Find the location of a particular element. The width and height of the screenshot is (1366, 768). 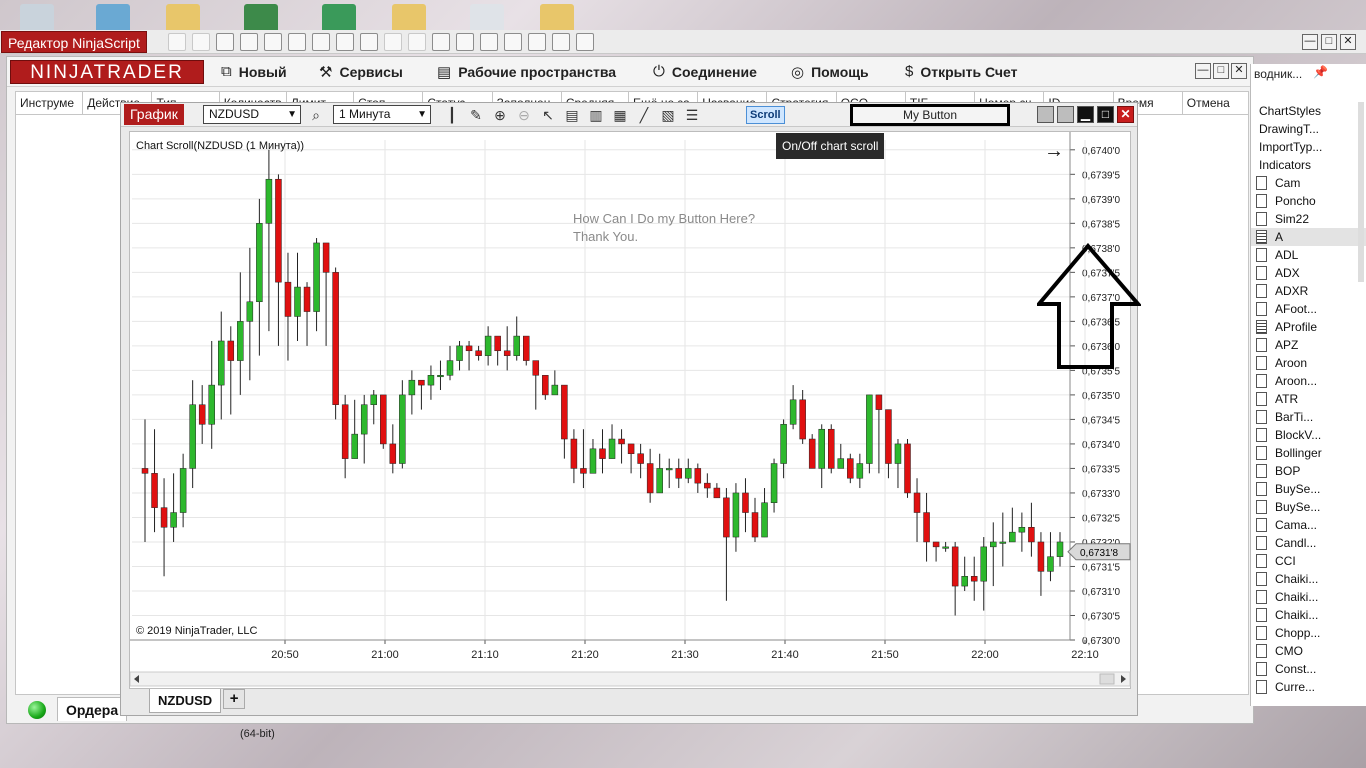

explorer-item: BOP is located at coordinates (1308, 471).